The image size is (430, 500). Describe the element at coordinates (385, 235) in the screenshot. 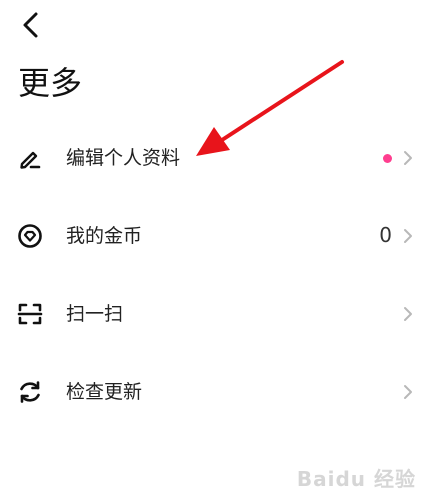

I see `coin-count: 0` at that location.